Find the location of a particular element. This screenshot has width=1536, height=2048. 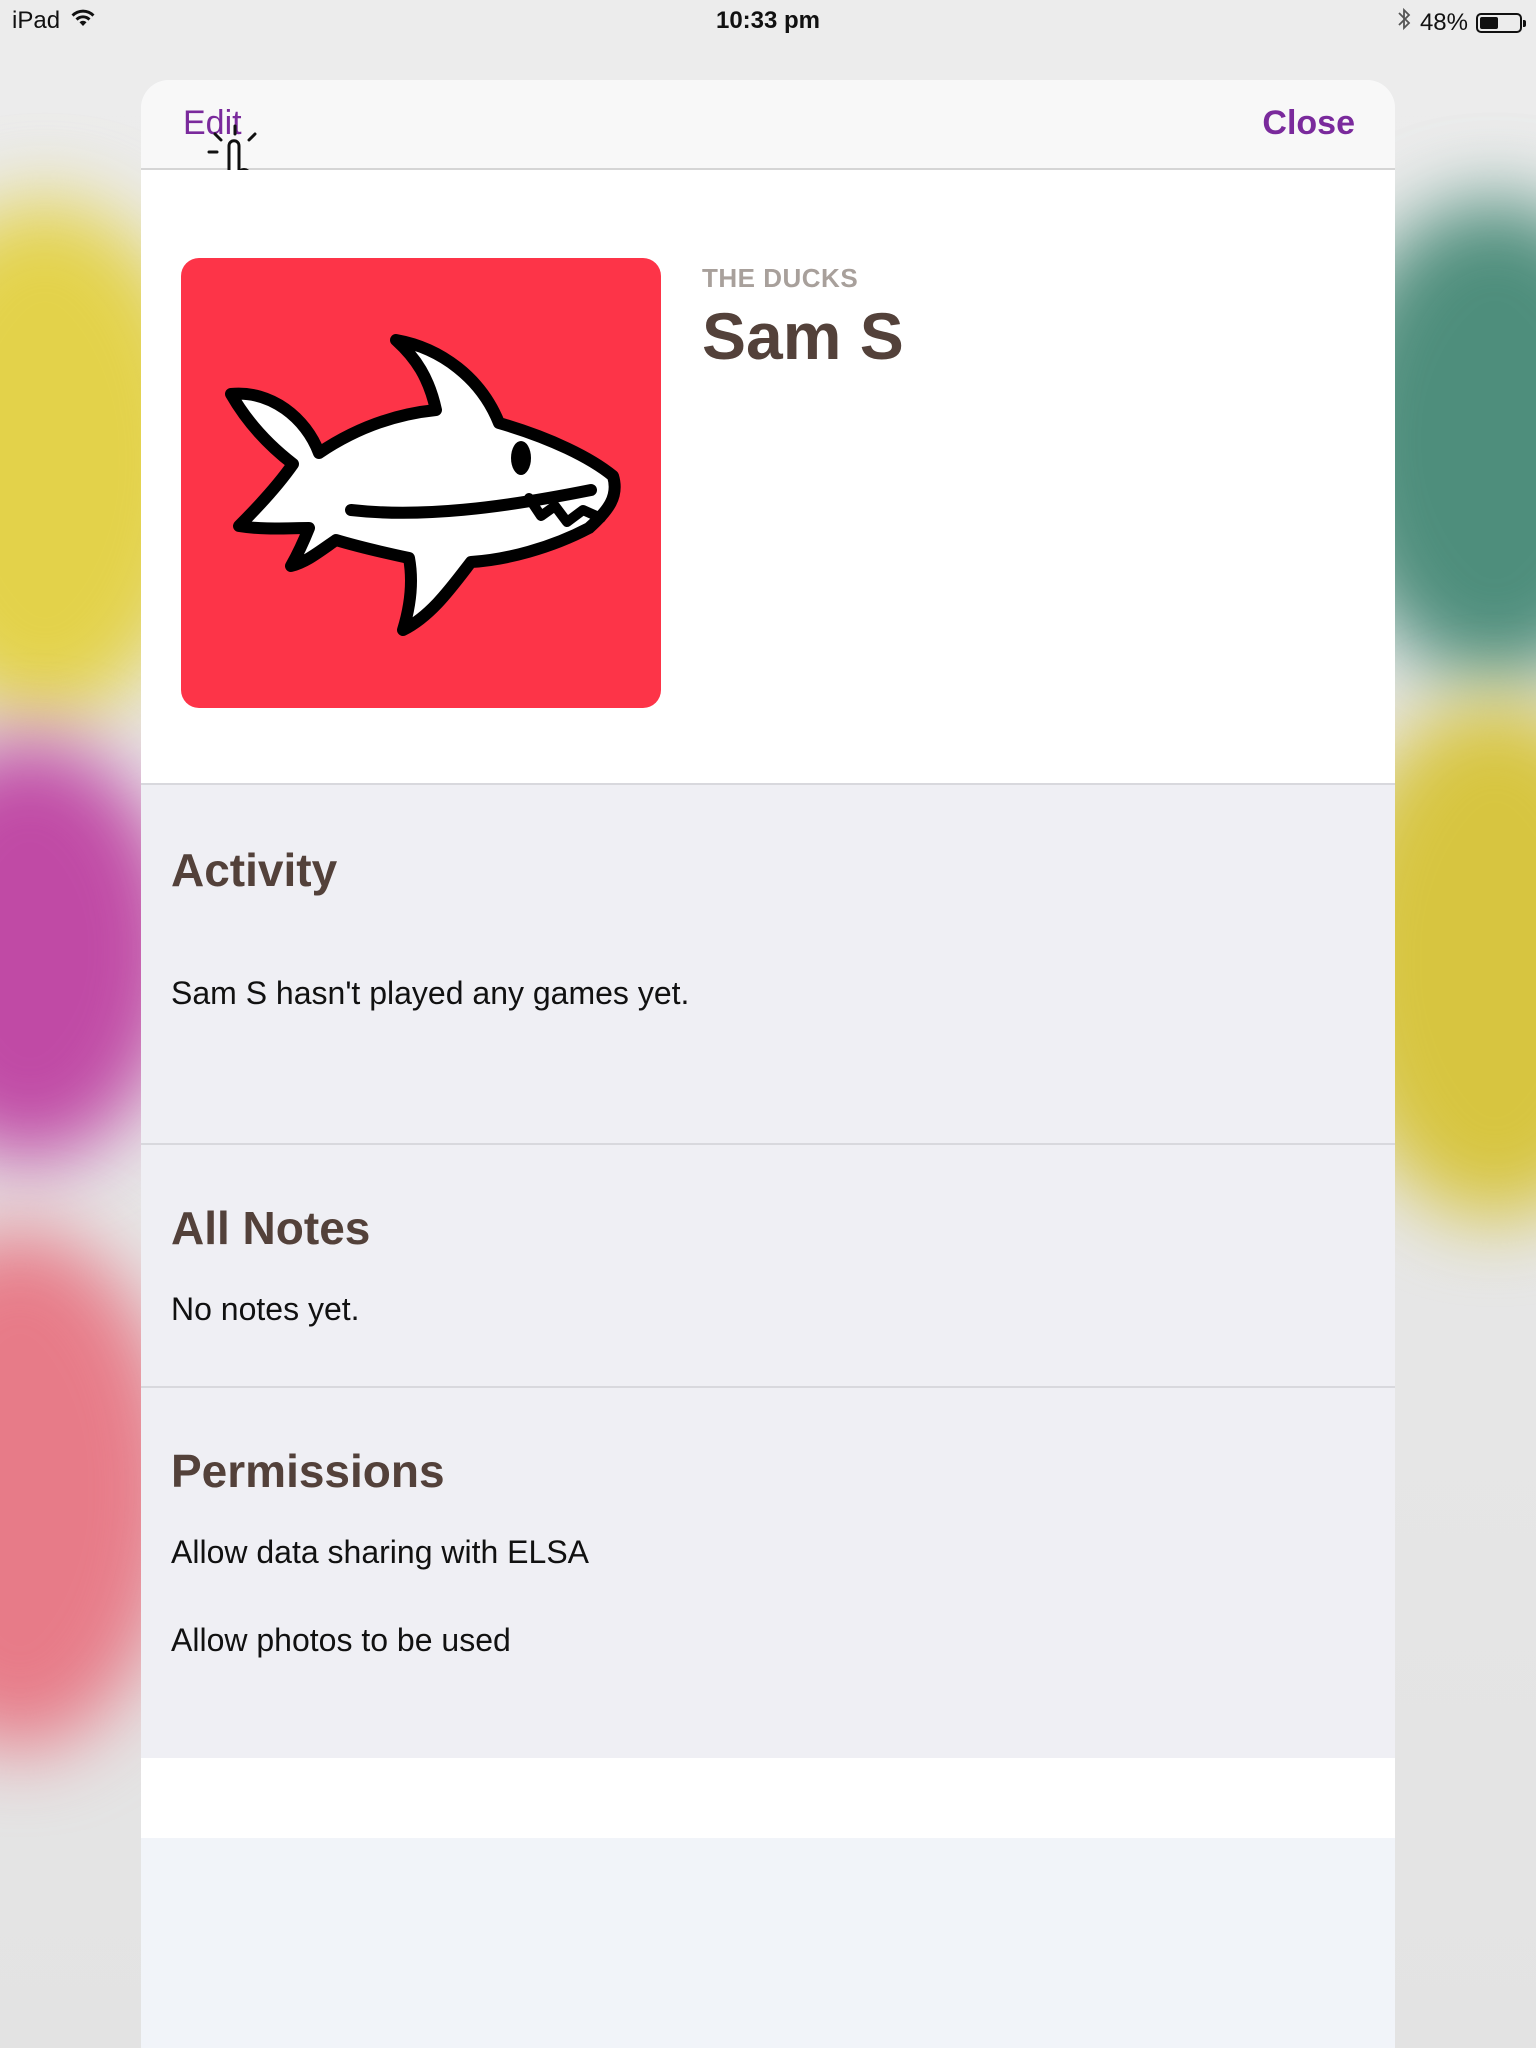

shark-icon is located at coordinates (421, 483).